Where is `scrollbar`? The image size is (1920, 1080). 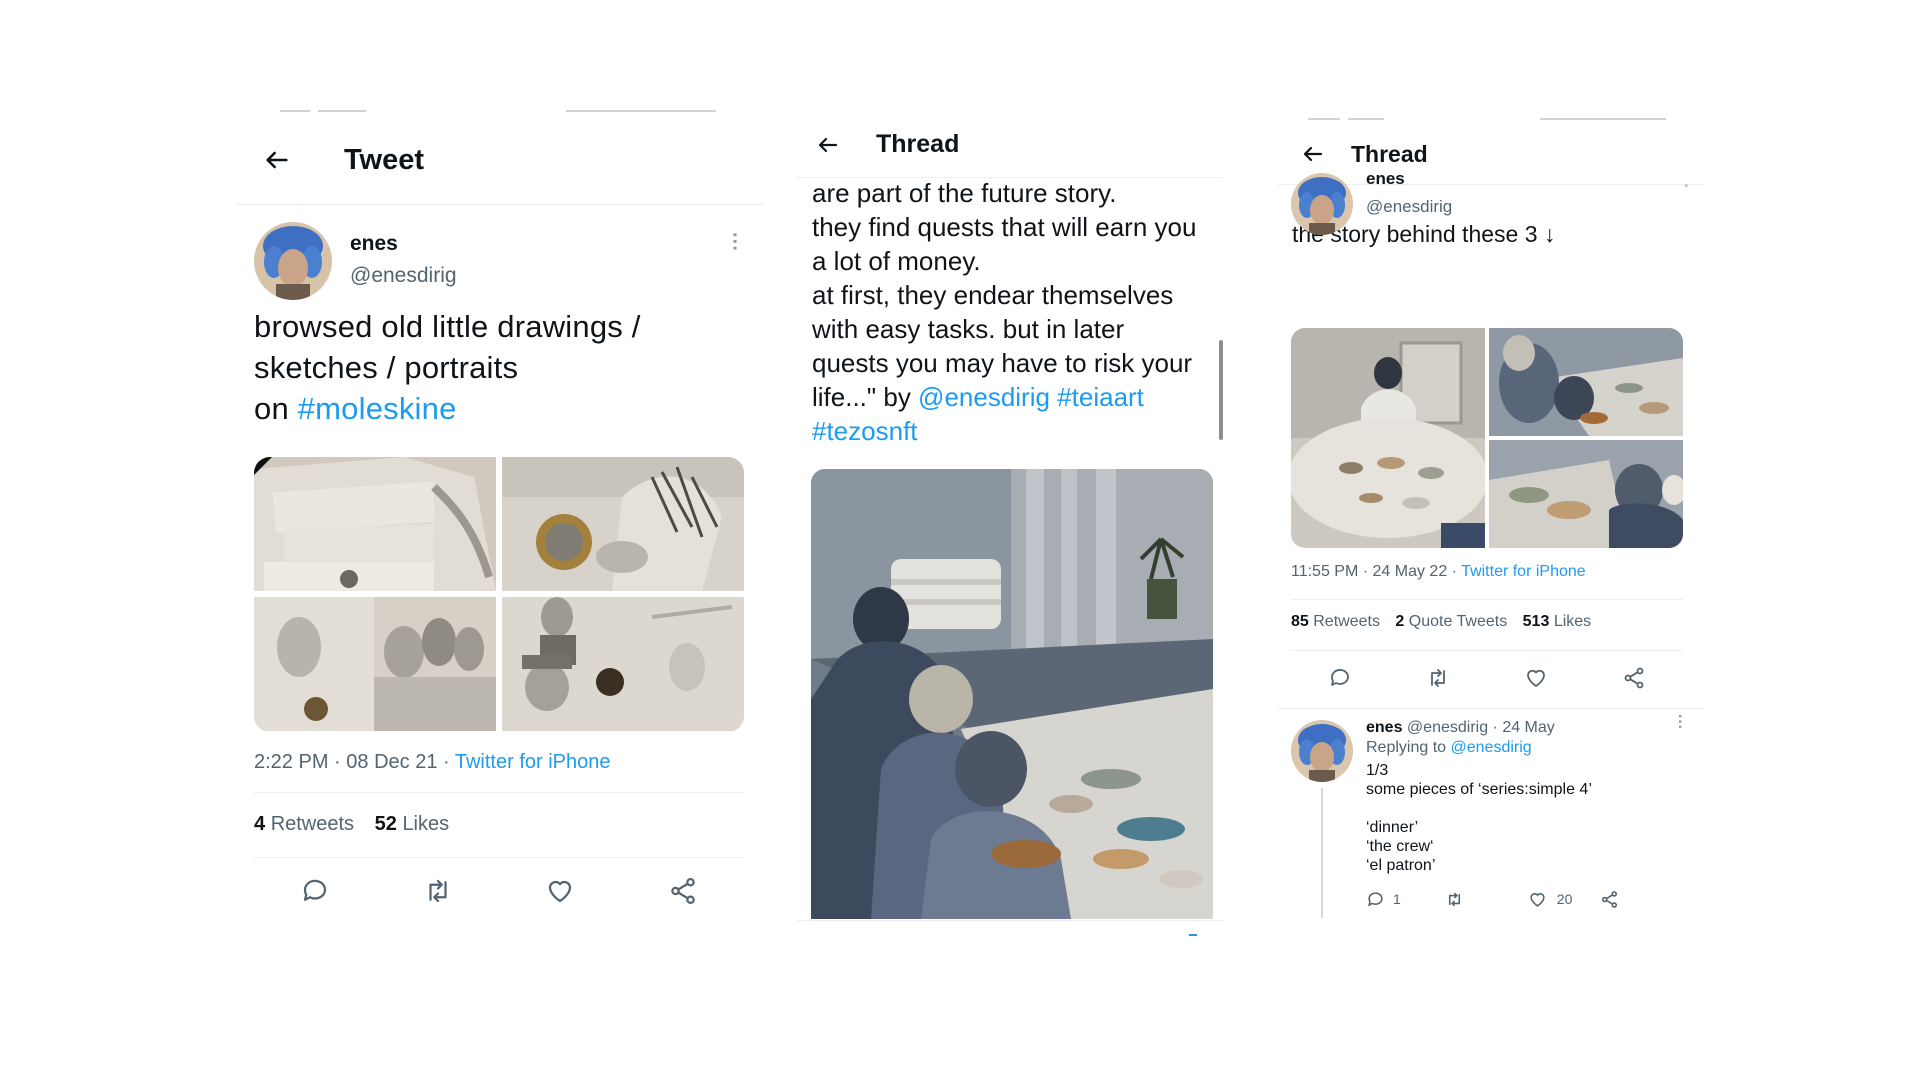
scrollbar is located at coordinates (1221, 390).